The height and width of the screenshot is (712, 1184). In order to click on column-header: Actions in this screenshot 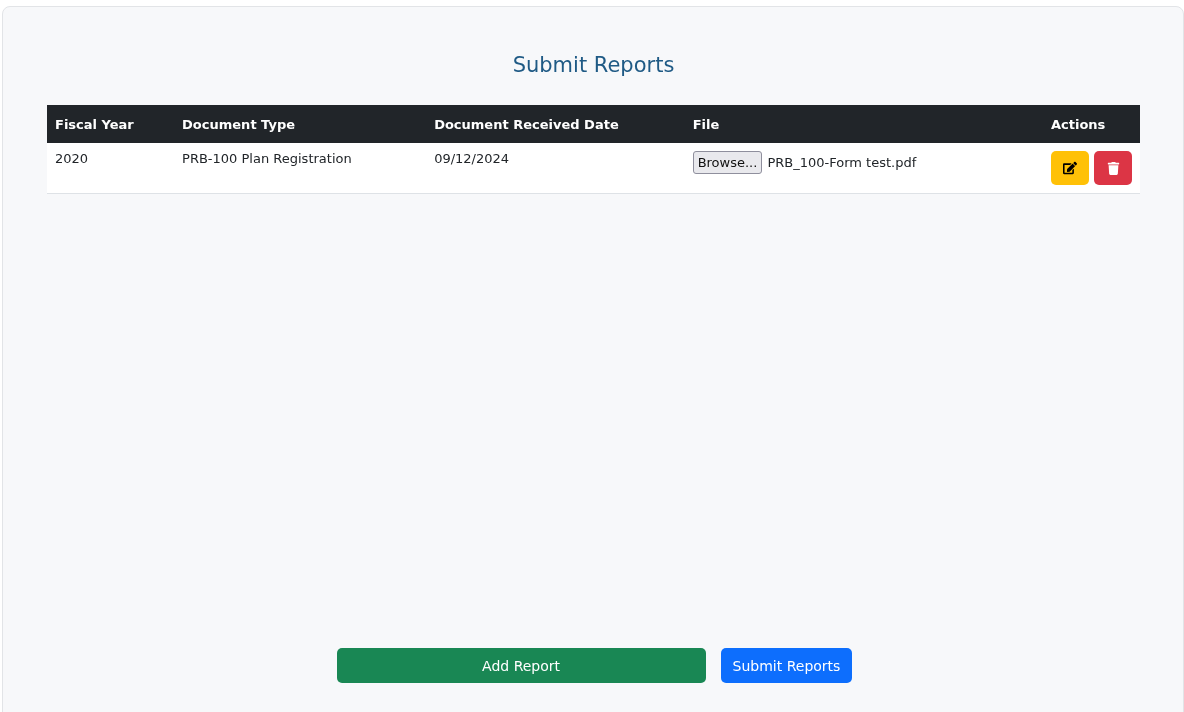, I will do `click(1091, 124)`.